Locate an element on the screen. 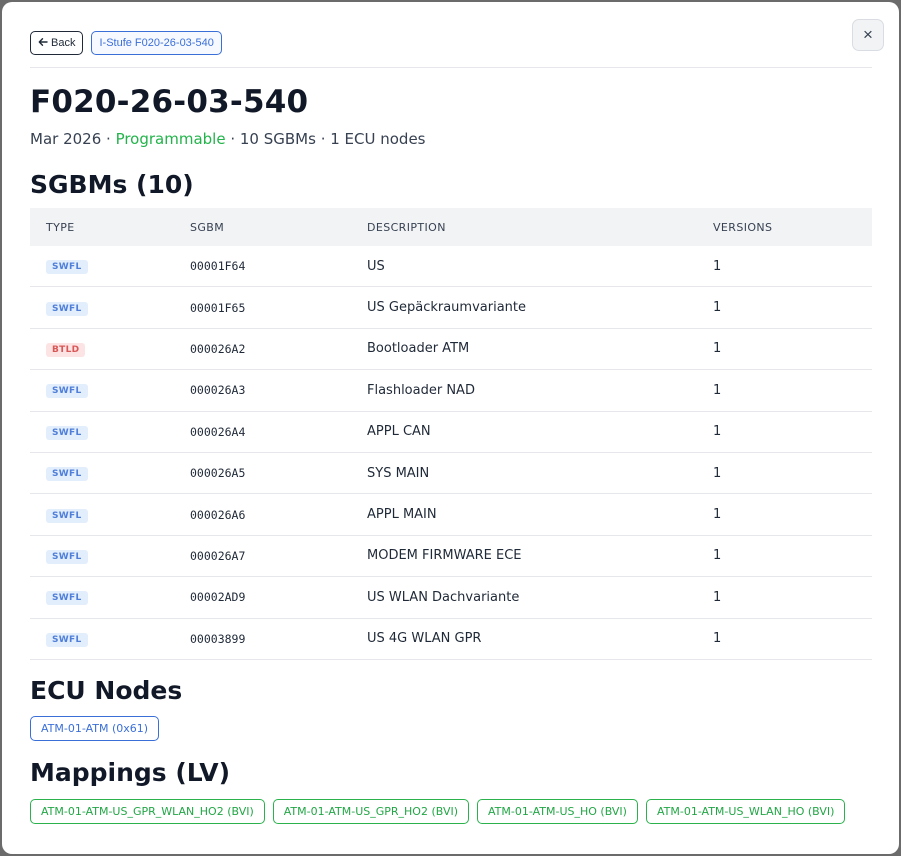 The height and width of the screenshot is (856, 901). i-stufe-breadcrumb-label: I-Stufe F020-26-03-540 is located at coordinates (156, 43).